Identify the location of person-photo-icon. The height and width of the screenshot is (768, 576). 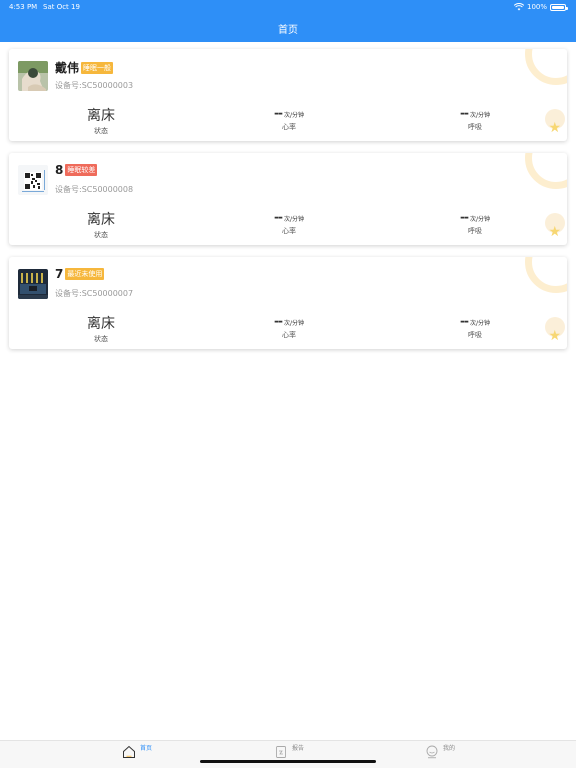
(33, 76).